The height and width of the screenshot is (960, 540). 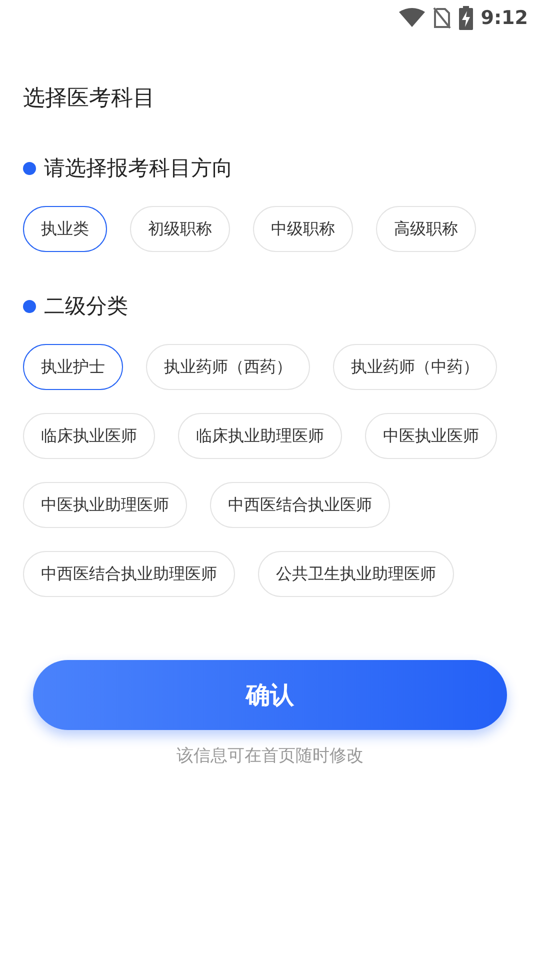 What do you see at coordinates (180, 229) in the screenshot?
I see `option-chip: 初级职称` at bounding box center [180, 229].